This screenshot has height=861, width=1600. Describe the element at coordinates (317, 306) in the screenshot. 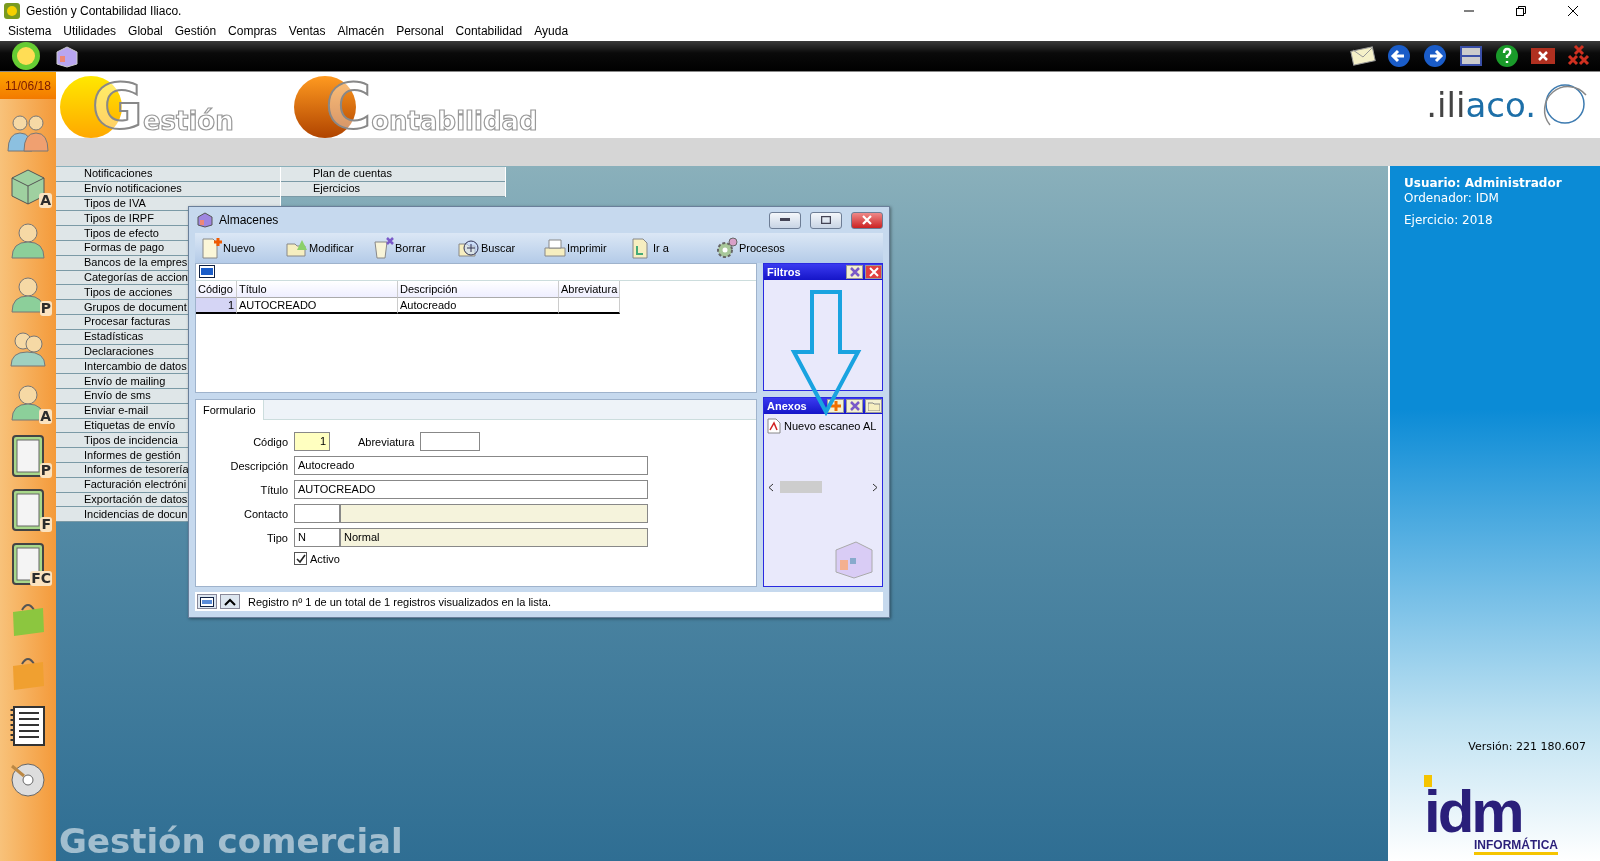

I see `table-cell: AUTOCREADO` at that location.